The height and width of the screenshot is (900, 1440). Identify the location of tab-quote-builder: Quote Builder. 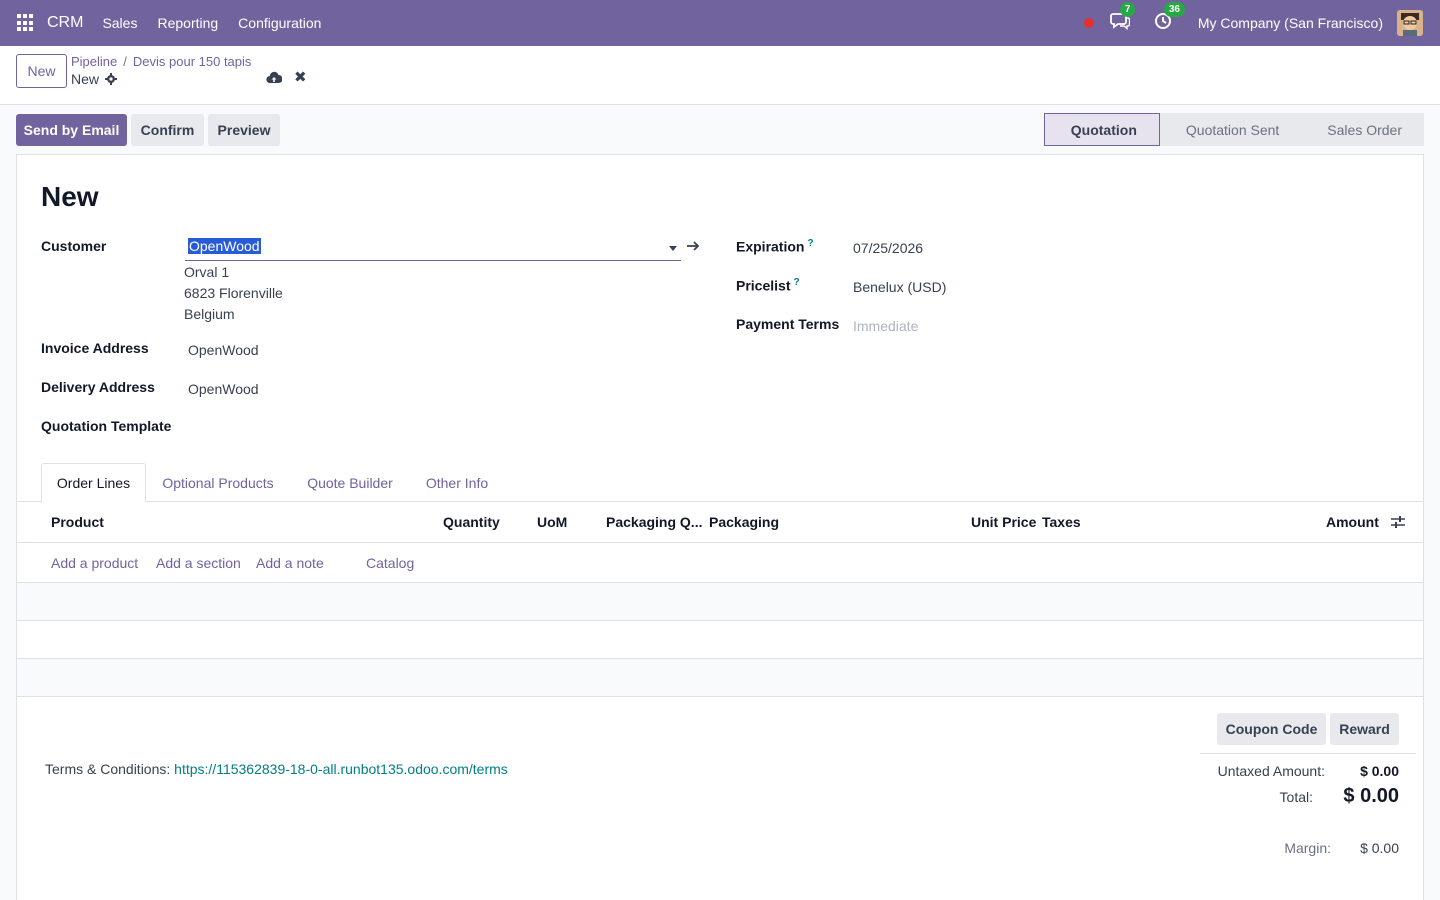
(350, 483).